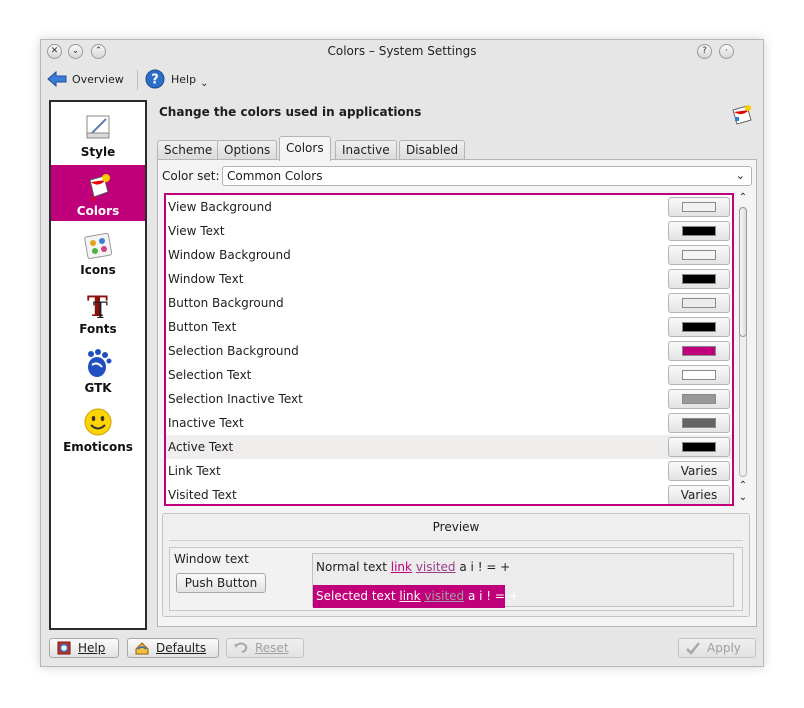  I want to click on help-button: Help, so click(84, 648).